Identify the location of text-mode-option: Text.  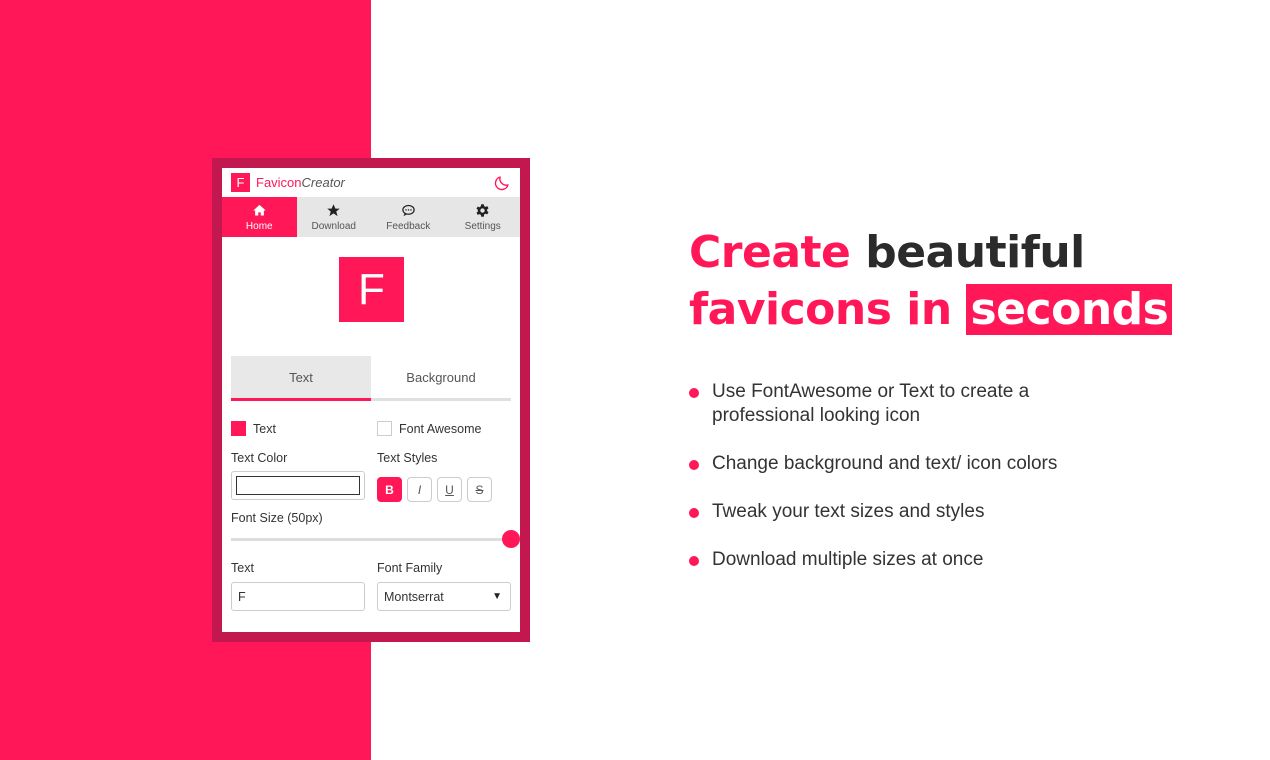
(253, 428).